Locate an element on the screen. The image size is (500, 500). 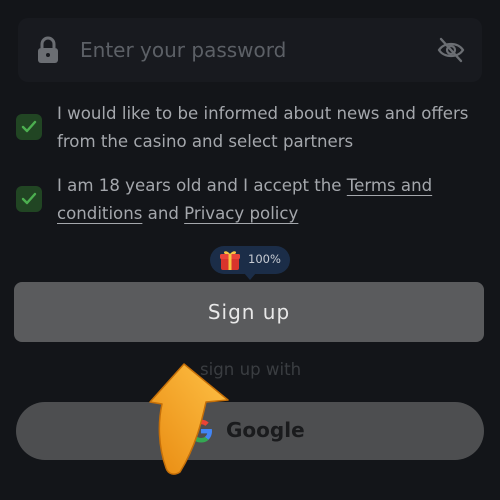
gift-icon is located at coordinates (230, 260).